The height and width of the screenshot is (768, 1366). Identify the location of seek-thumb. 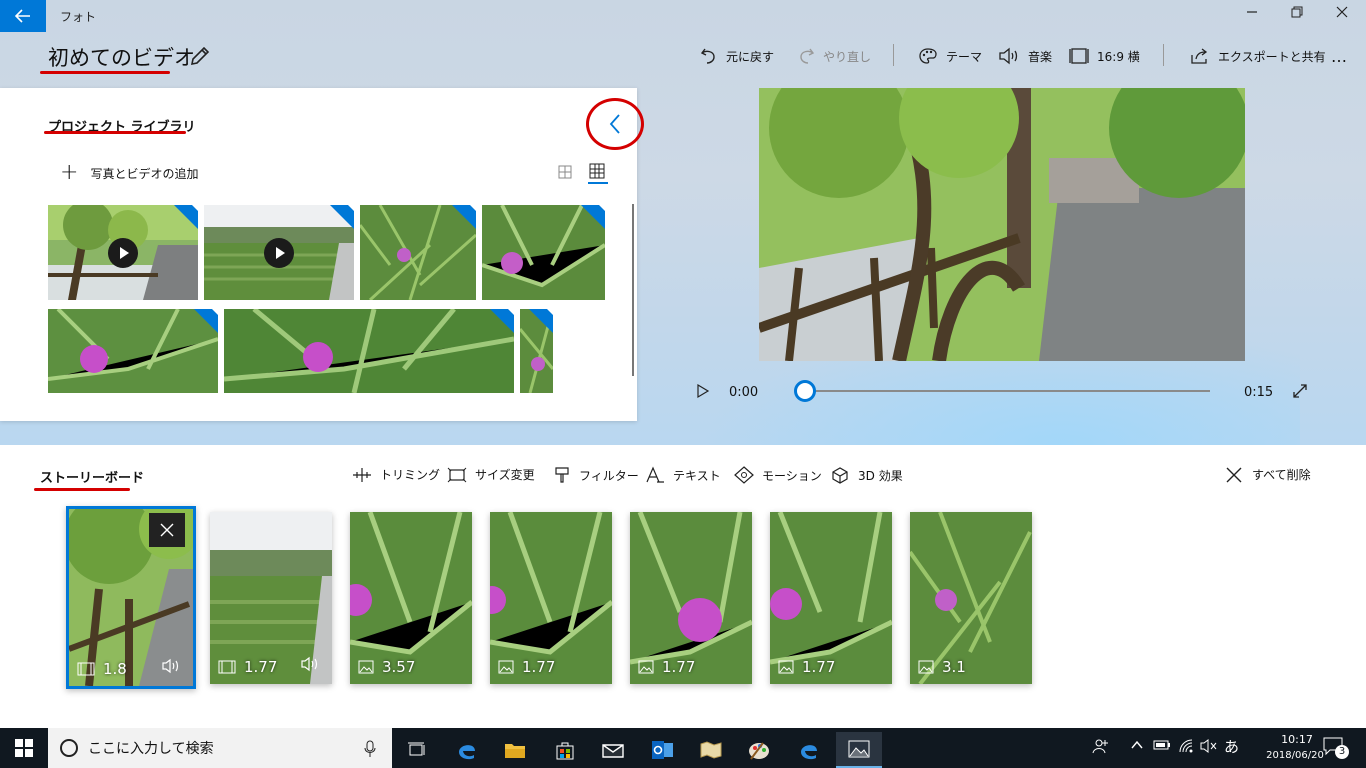
(805, 391).